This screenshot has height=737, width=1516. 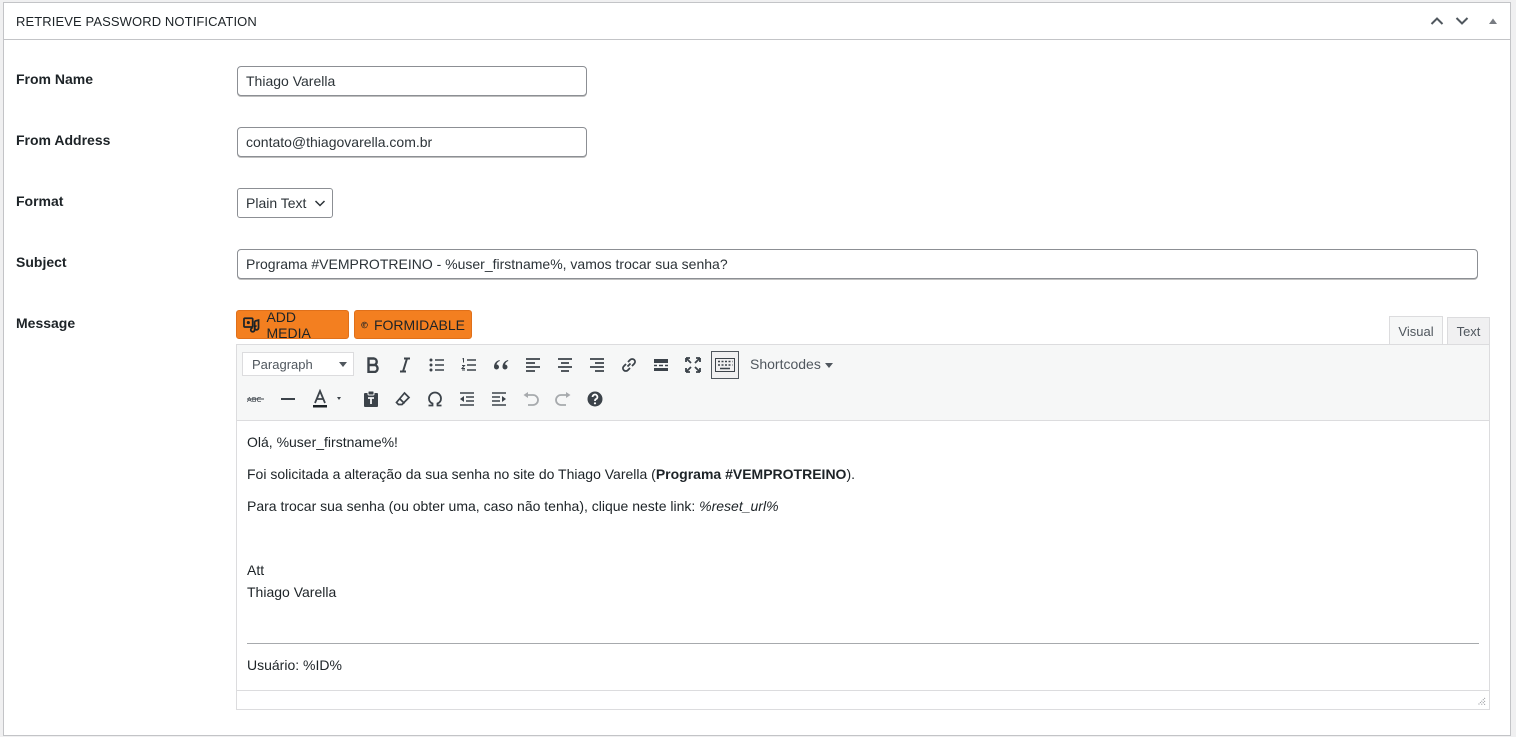 I want to click on add-media-button: ADD MEDIA, so click(x=292, y=324).